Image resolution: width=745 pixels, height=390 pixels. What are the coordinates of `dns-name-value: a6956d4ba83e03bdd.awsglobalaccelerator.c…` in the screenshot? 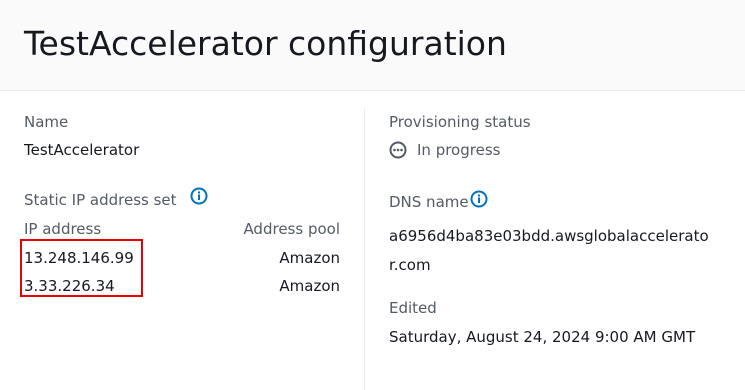 It's located at (549, 250).